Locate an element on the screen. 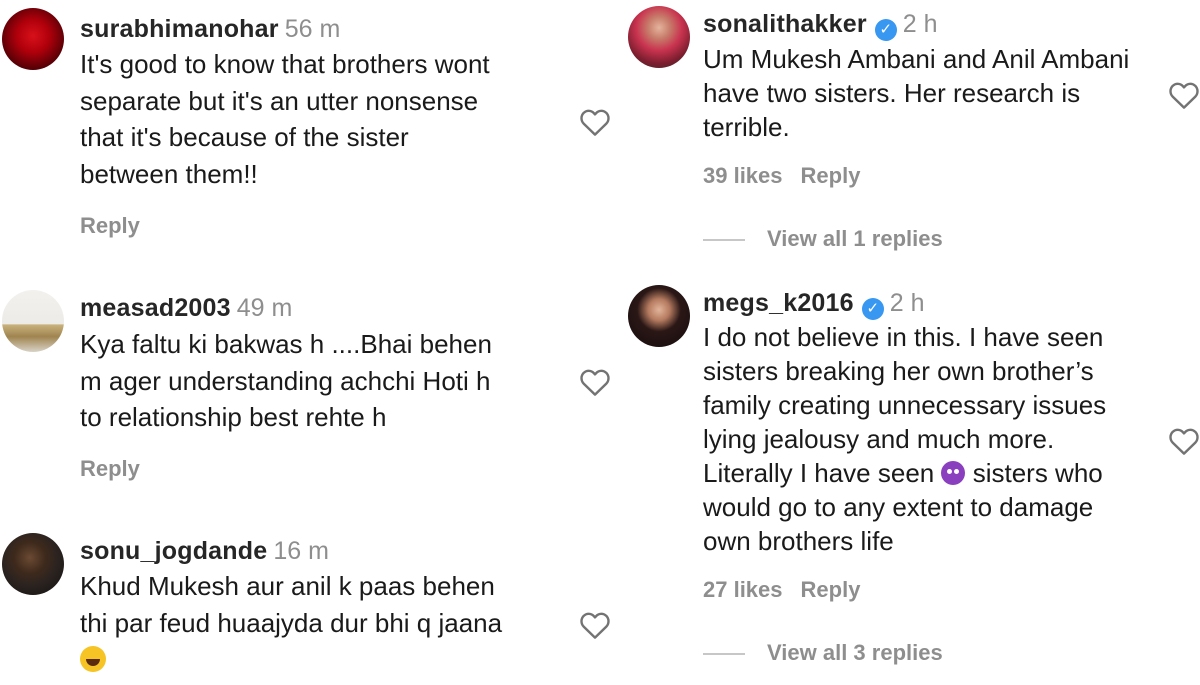 This screenshot has width=1200, height=685. timestamp: 16 m is located at coordinates (301, 551).